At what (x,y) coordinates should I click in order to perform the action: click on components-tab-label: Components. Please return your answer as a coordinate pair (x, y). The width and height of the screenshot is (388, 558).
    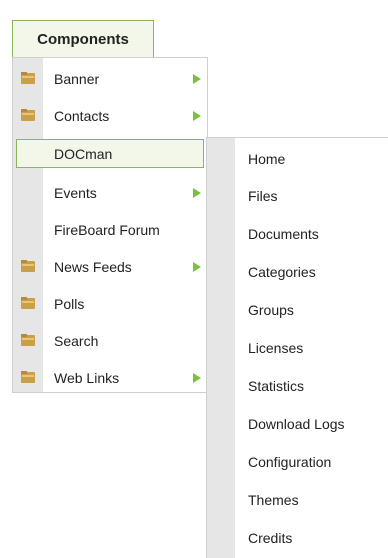
    Looking at the image, I should click on (83, 39).